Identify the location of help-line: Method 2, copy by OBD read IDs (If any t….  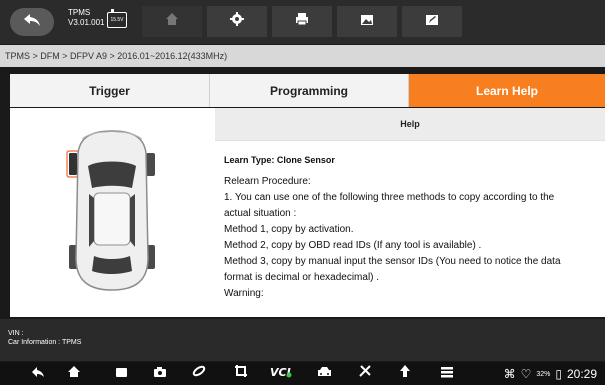
(353, 245).